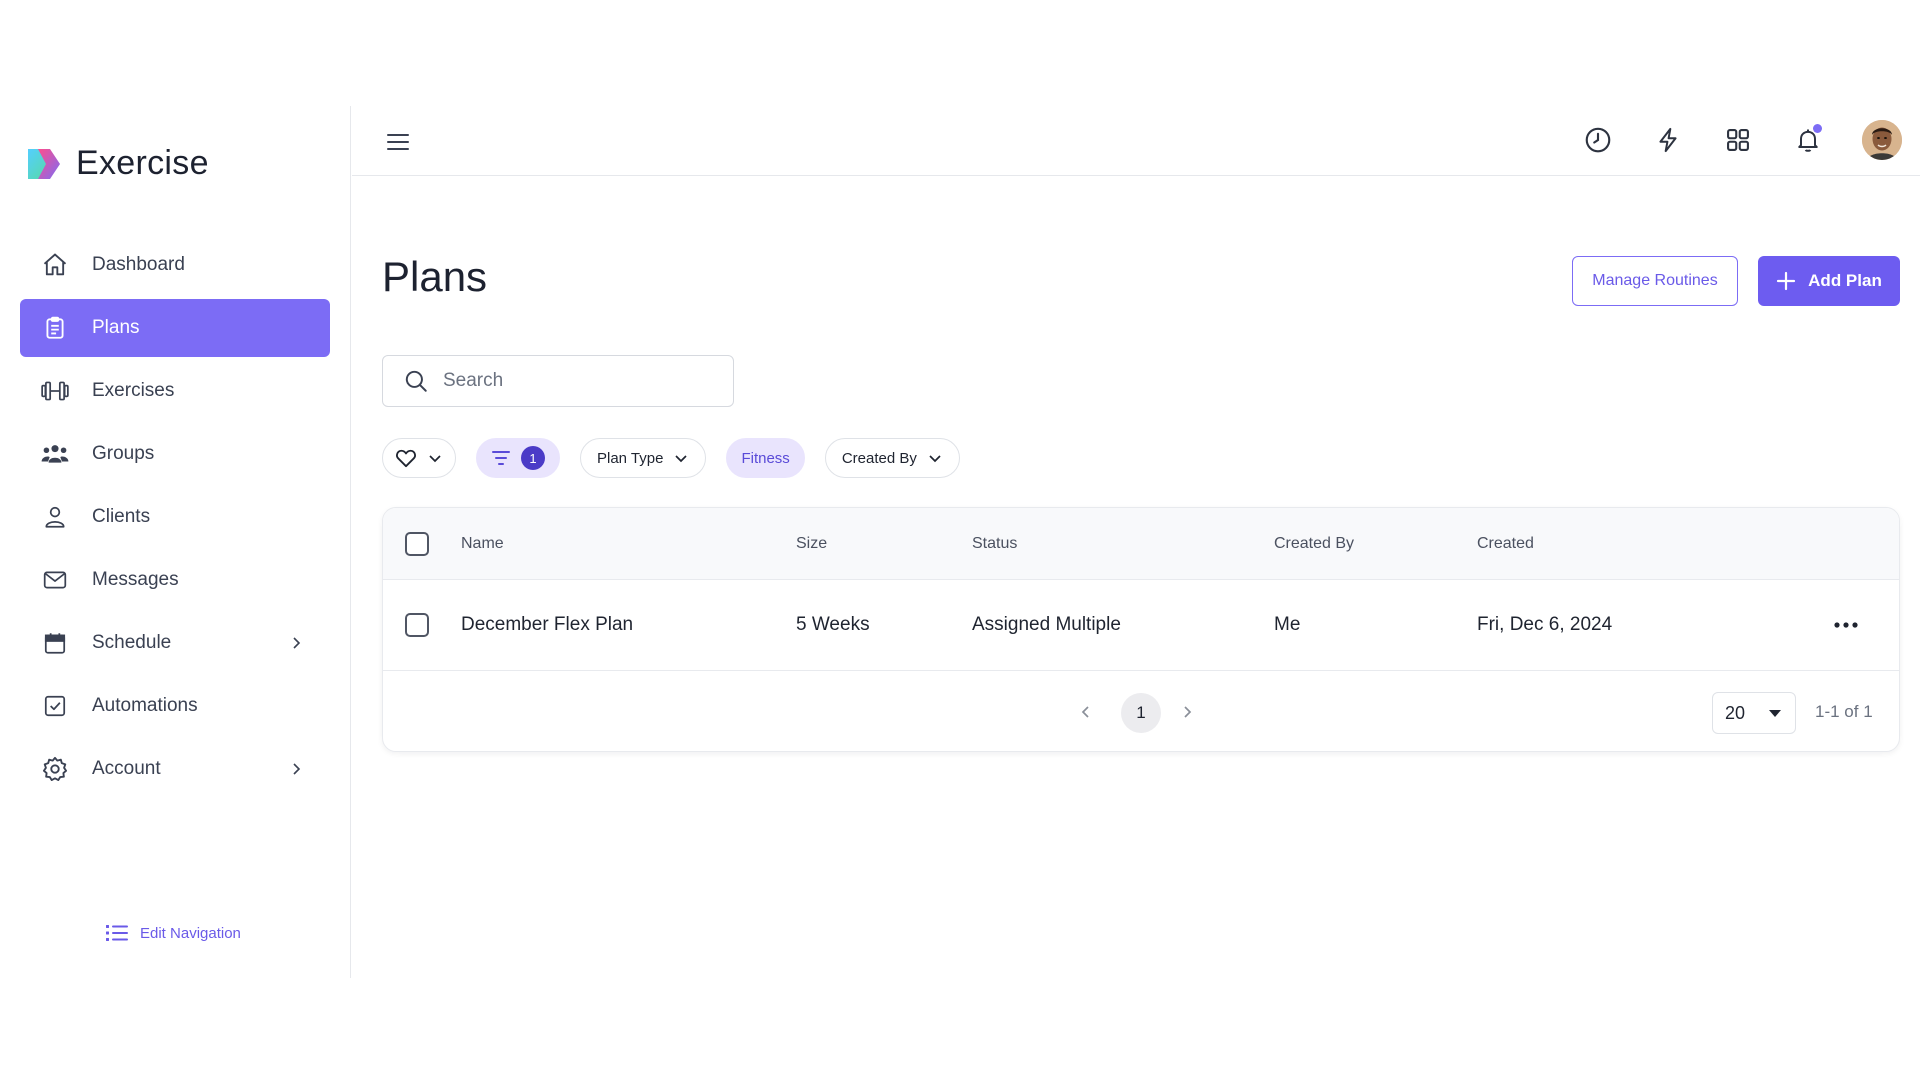 The height and width of the screenshot is (1080, 1920). What do you see at coordinates (1735, 712) in the screenshot?
I see `rows-per-page-value: 20` at bounding box center [1735, 712].